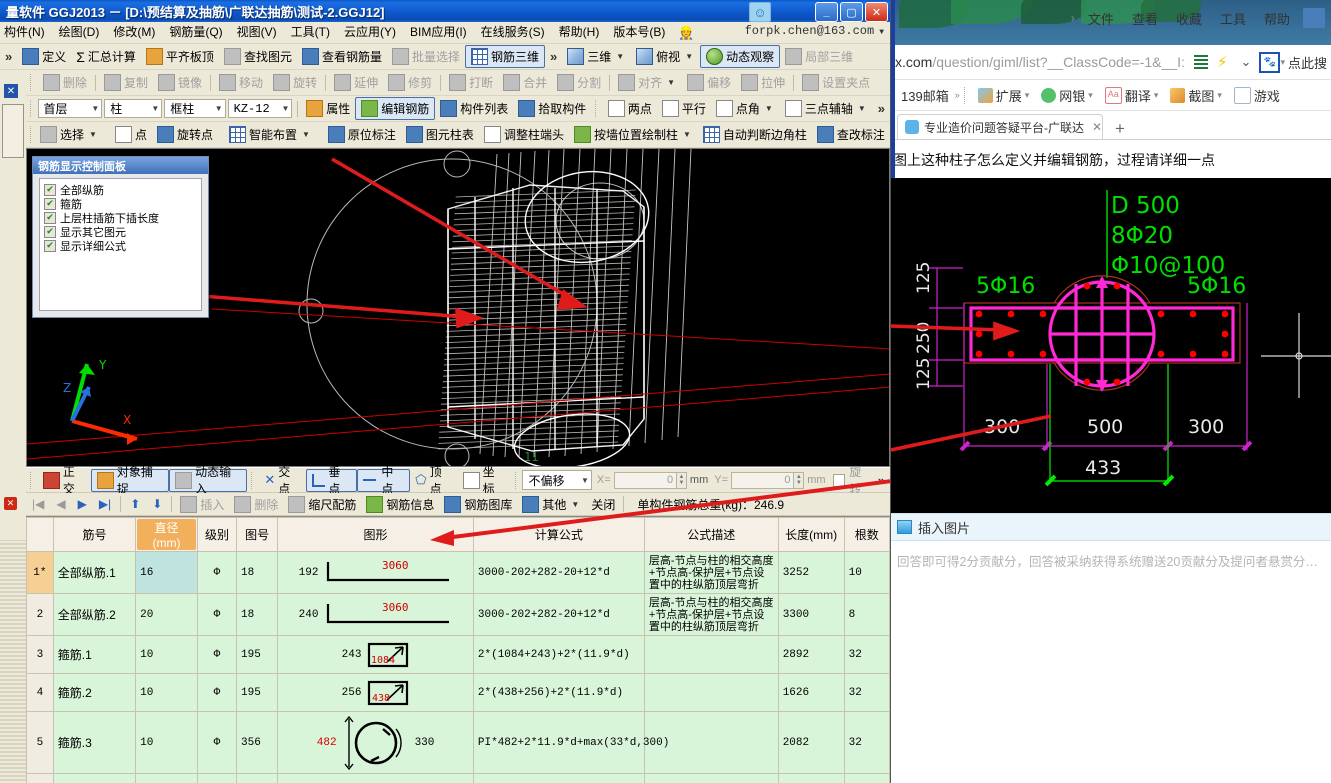  Describe the element at coordinates (570, 742) in the screenshot. I see `row-formula: PI*482+2*11.9*d+max(33*d,300)` at that location.